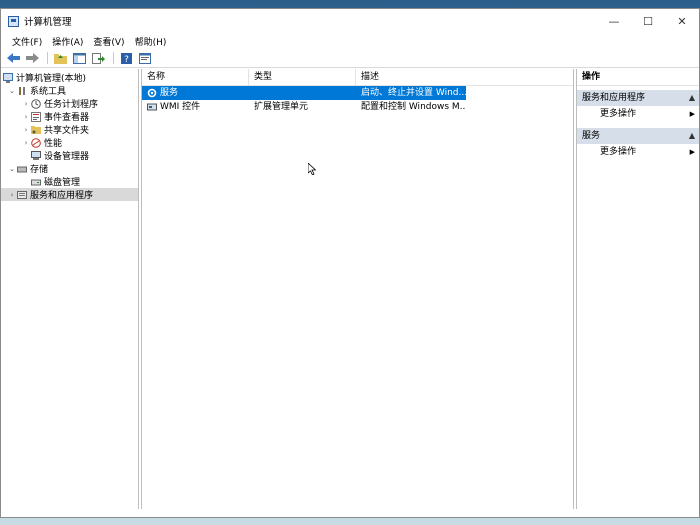  What do you see at coordinates (36, 130) in the screenshot?
I see `shared-folder-icon` at bounding box center [36, 130].